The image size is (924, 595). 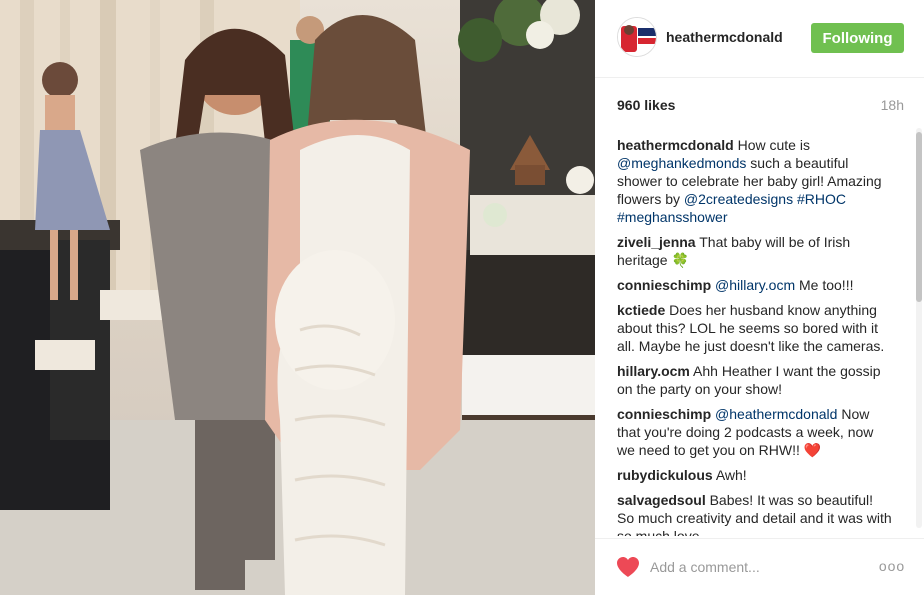 What do you see at coordinates (776, 414) in the screenshot?
I see `comment-mention-link: @heathermcdonald` at bounding box center [776, 414].